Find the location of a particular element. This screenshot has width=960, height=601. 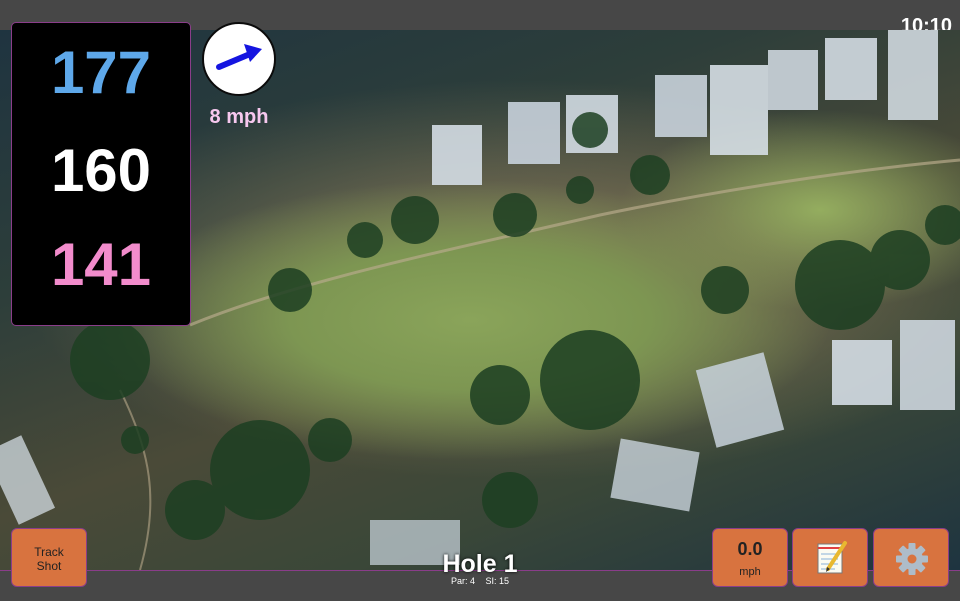

wind-indicator is located at coordinates (239, 59).